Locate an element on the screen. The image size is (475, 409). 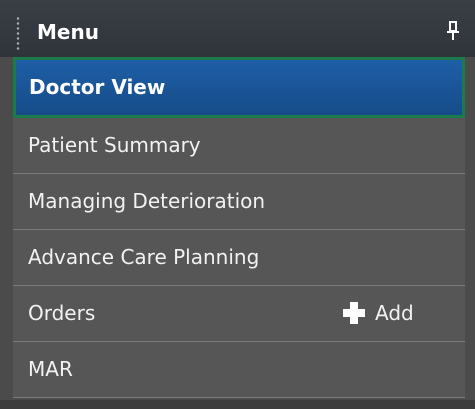
menu-item-advance-care-planning: Advance Care Planning is located at coordinates (239, 258).